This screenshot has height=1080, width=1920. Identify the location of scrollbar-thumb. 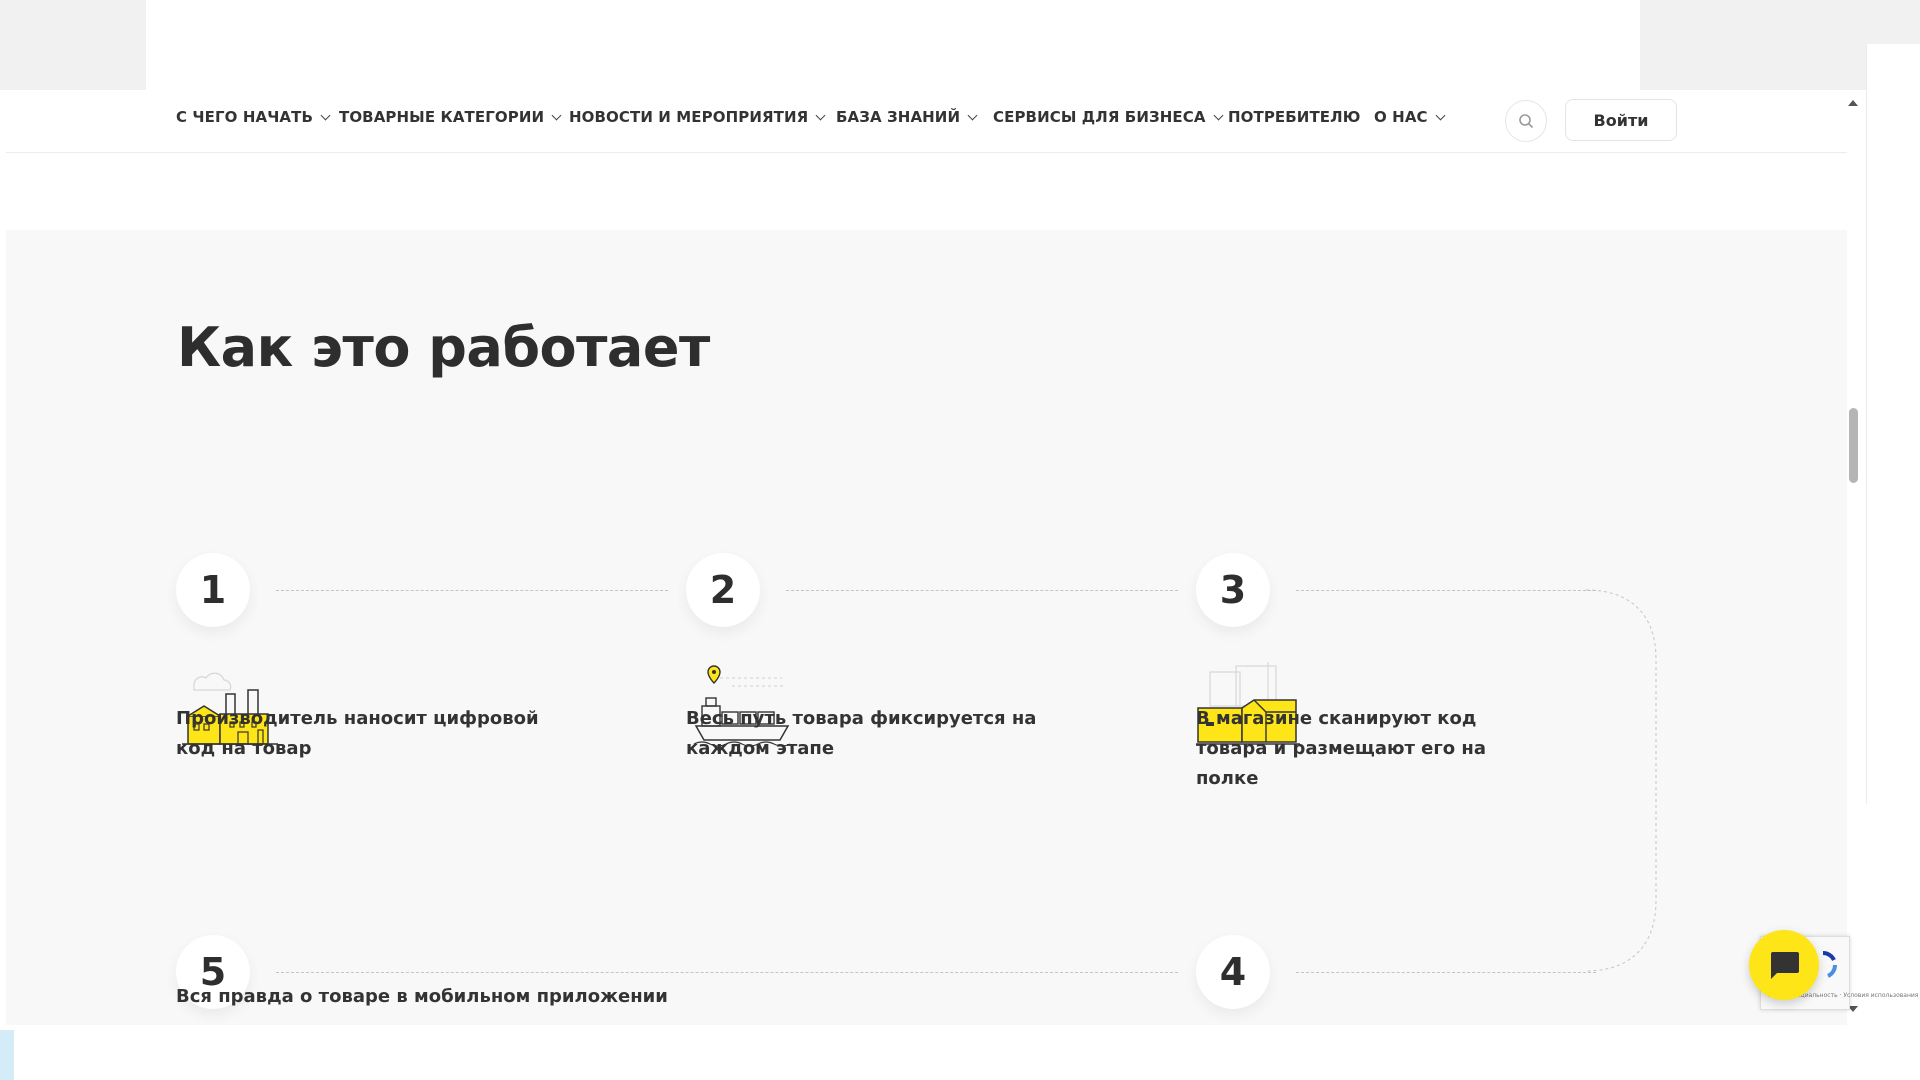
(1853, 445).